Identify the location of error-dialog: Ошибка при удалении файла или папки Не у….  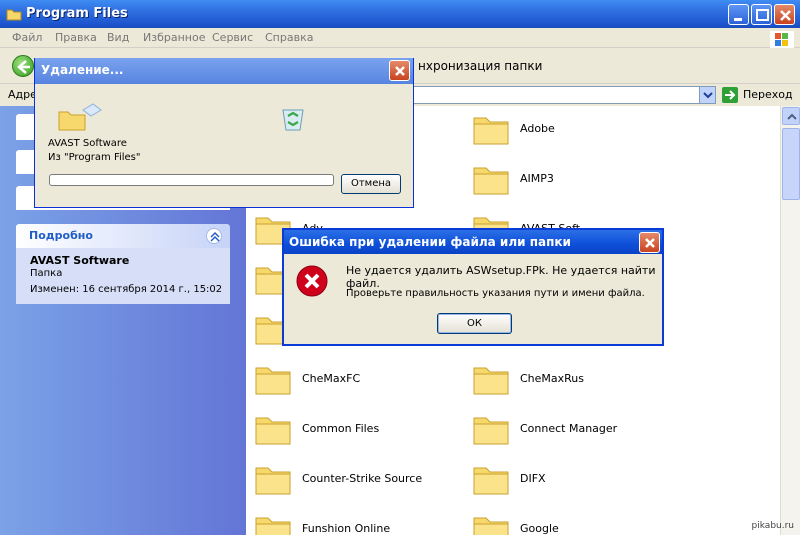
(473, 287).